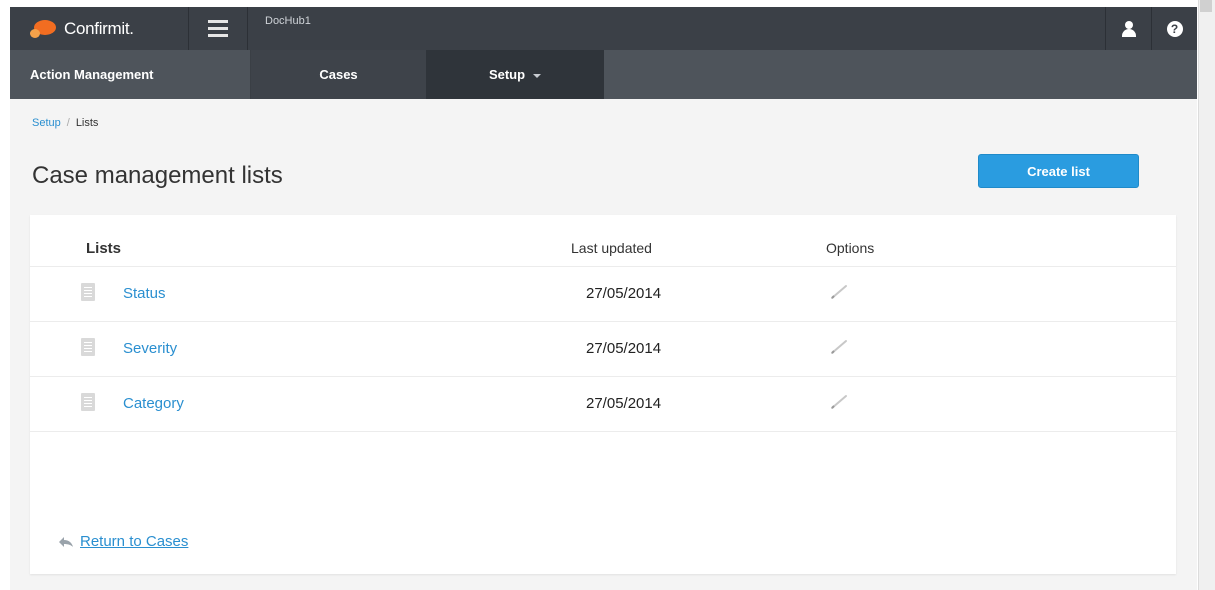 This screenshot has width=1215, height=590. Describe the element at coordinates (153, 403) in the screenshot. I see `list-link-category: Category` at that location.